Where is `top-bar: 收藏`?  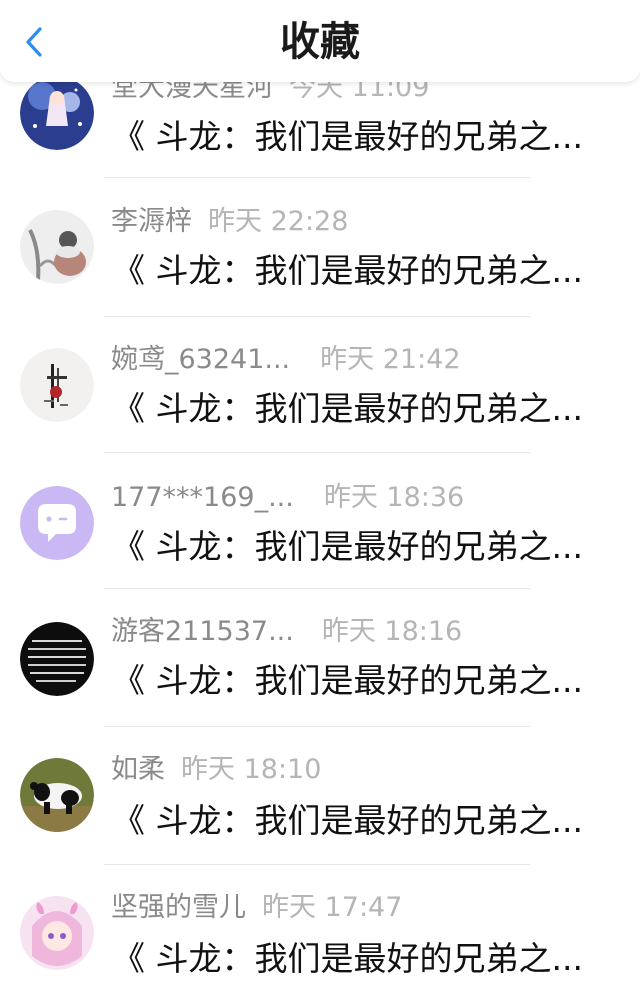
top-bar: 收藏 is located at coordinates (320, 41).